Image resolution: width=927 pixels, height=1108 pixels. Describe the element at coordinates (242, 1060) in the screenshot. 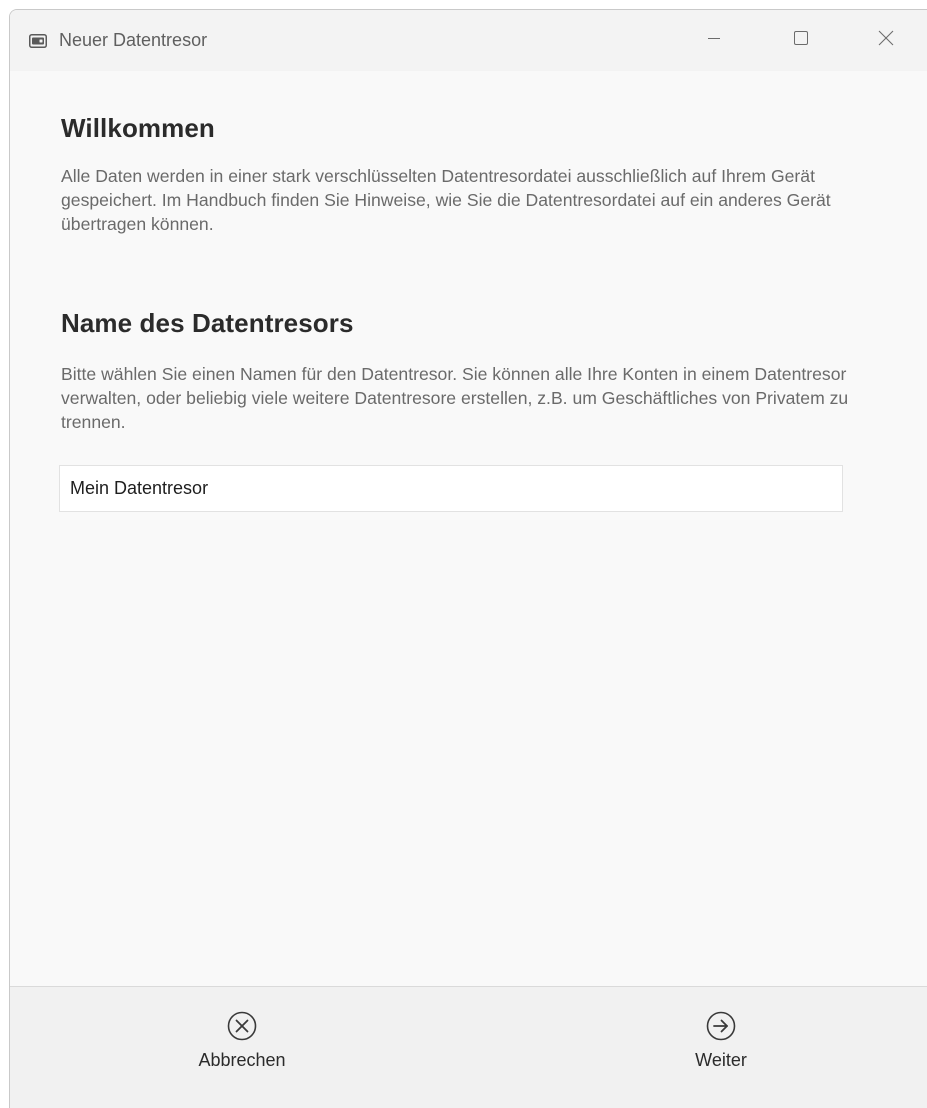

I see `cancel-label: Abbrechen` at that location.